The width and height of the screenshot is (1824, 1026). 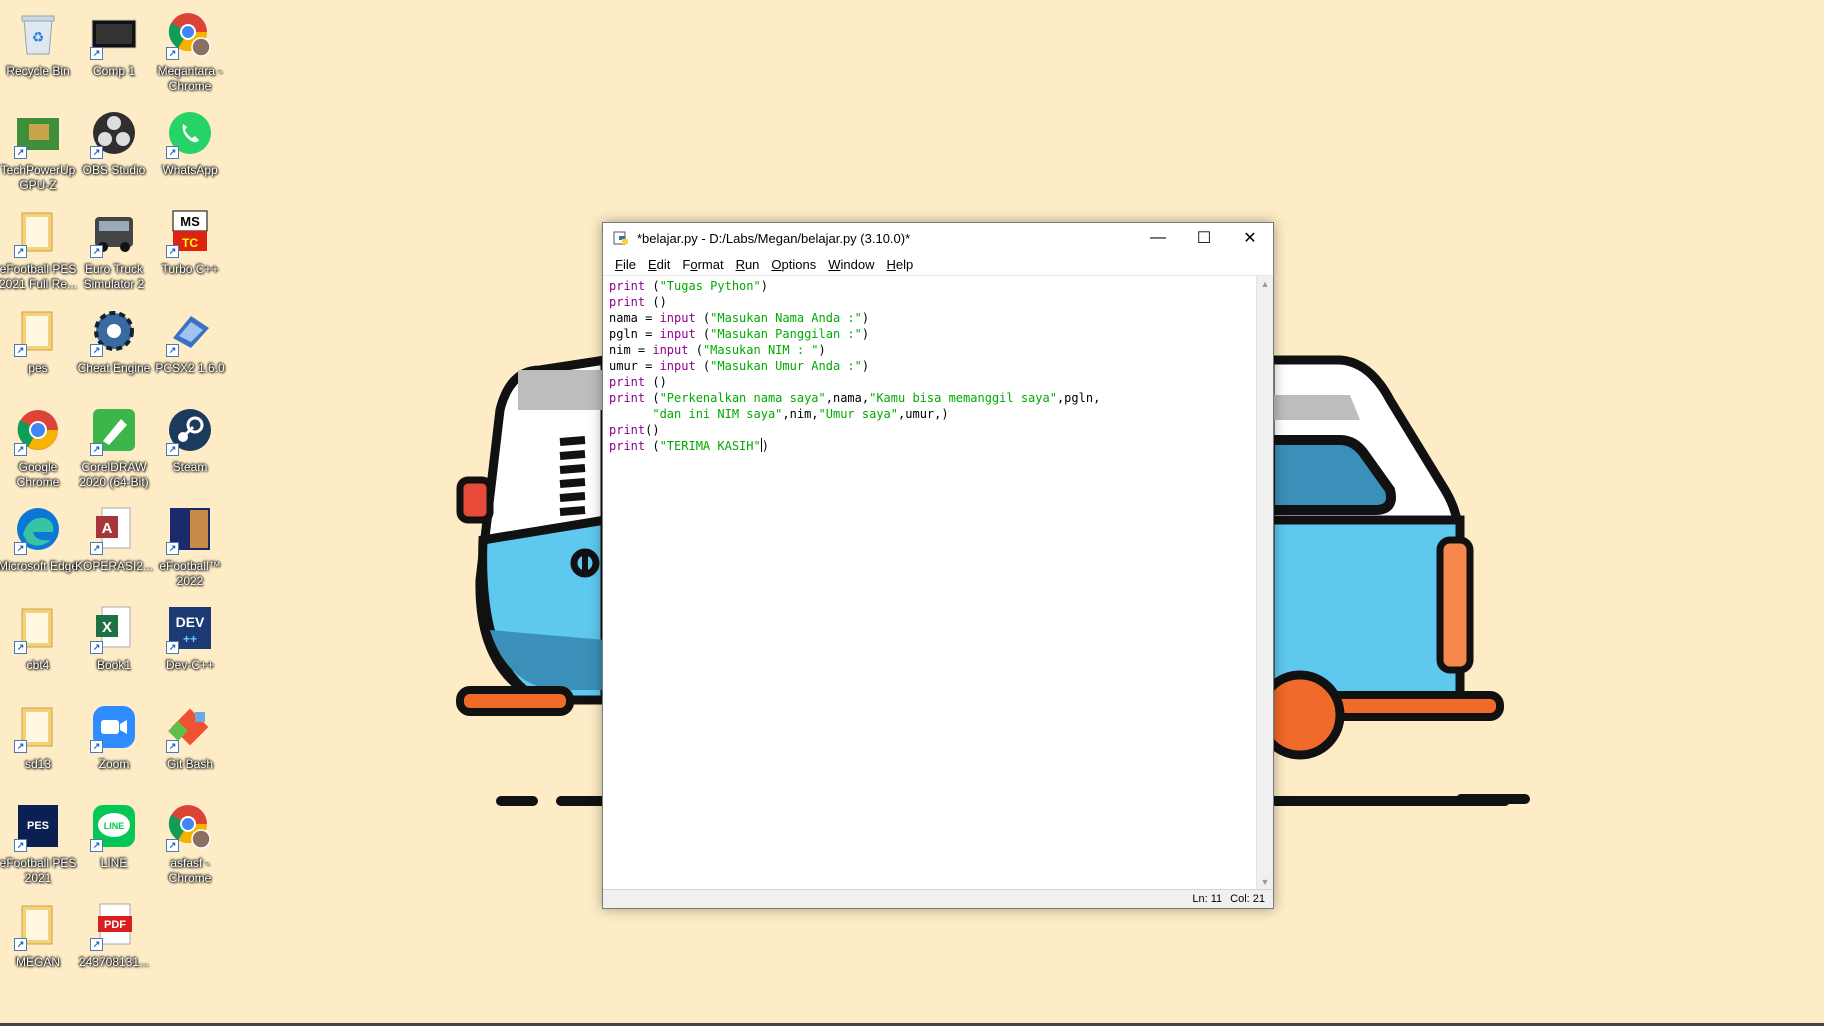 What do you see at coordinates (40, 447) in the screenshot?
I see `desktop-icon: ↗ Google Chrome` at bounding box center [40, 447].